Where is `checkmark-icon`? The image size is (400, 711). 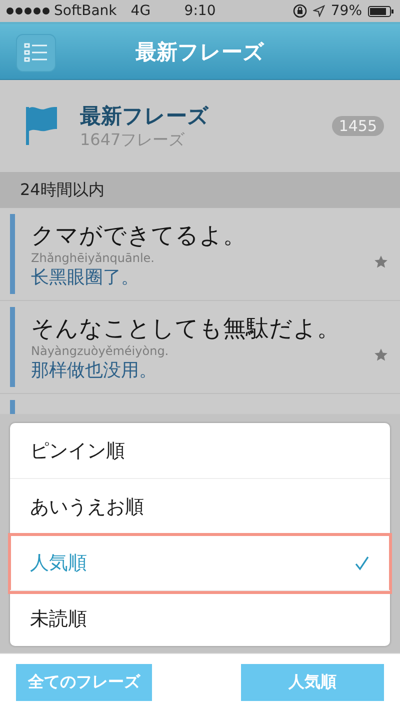 checkmark-icon is located at coordinates (362, 562).